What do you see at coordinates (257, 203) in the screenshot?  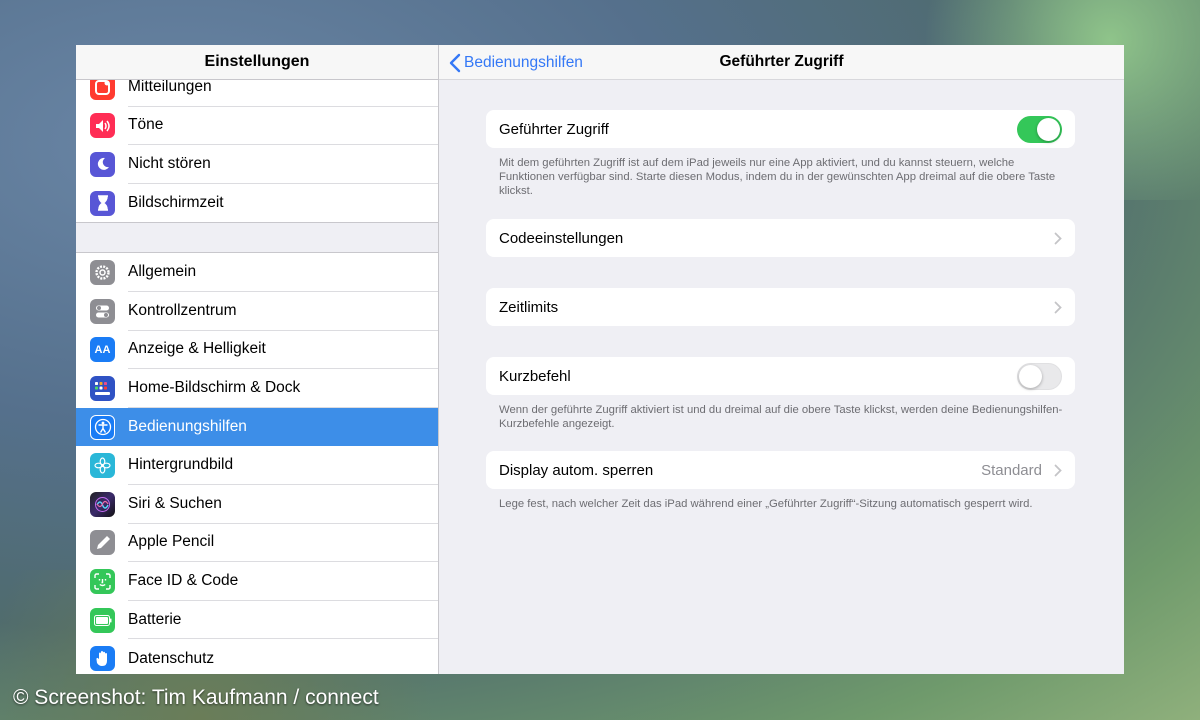 I see `sidebar-item-bildschirmzeit: Bildschirmzeit` at bounding box center [257, 203].